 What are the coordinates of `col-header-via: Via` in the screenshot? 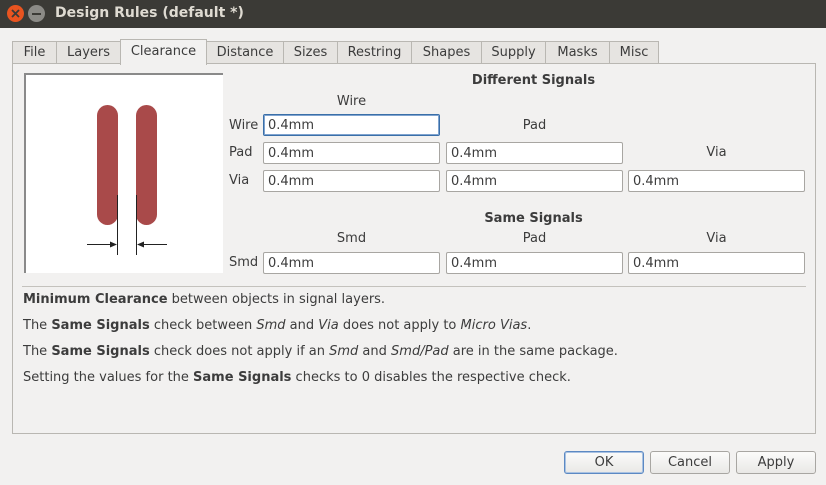 It's located at (716, 152).